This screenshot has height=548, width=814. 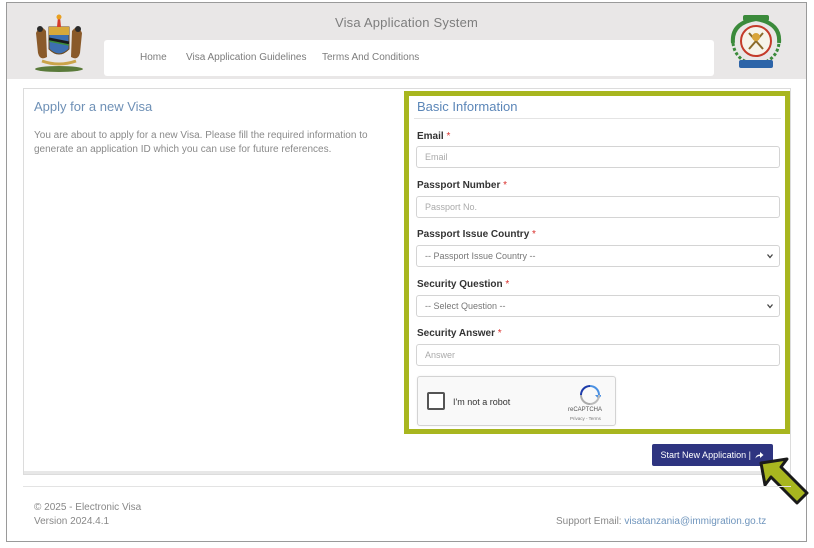 I want to click on recaptcha-checkbox, so click(x=436, y=401).